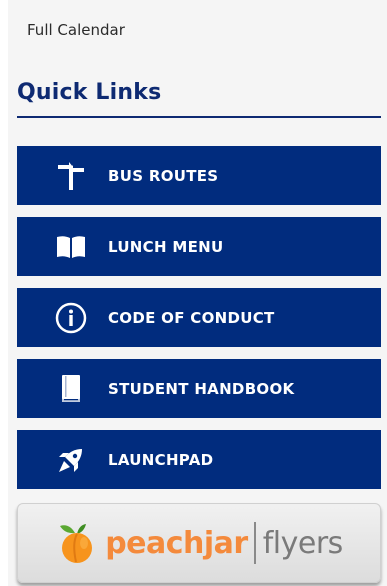 This screenshot has height=586, width=387. What do you see at coordinates (71, 247) in the screenshot?
I see `book-open-icon` at bounding box center [71, 247].